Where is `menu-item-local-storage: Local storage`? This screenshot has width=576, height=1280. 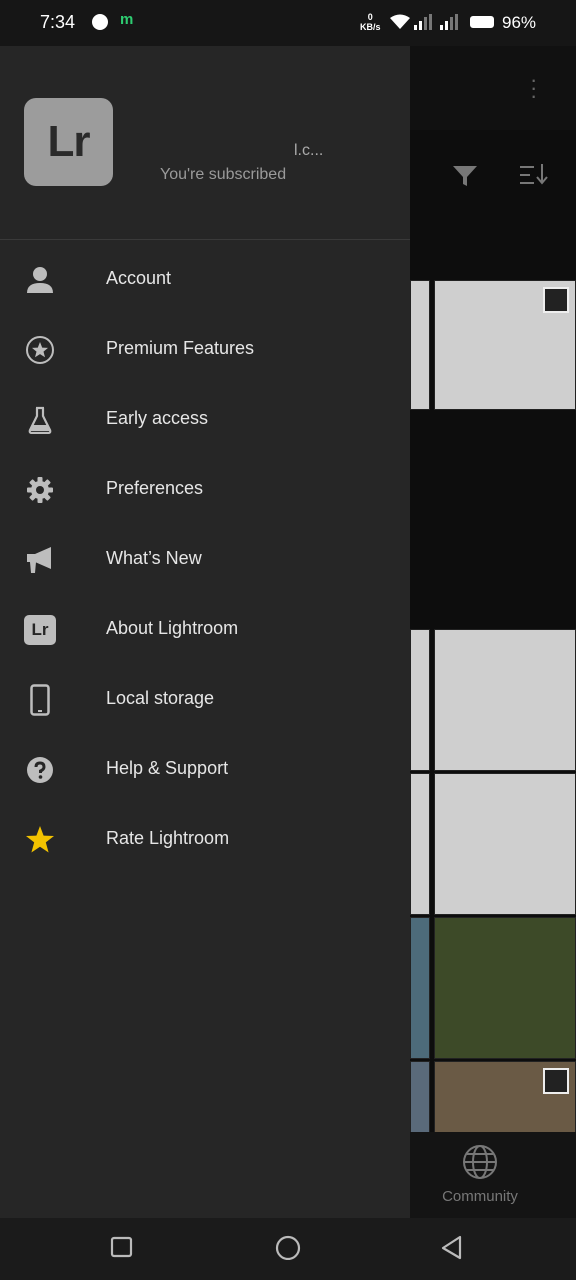 menu-item-local-storage: Local storage is located at coordinates (205, 701).